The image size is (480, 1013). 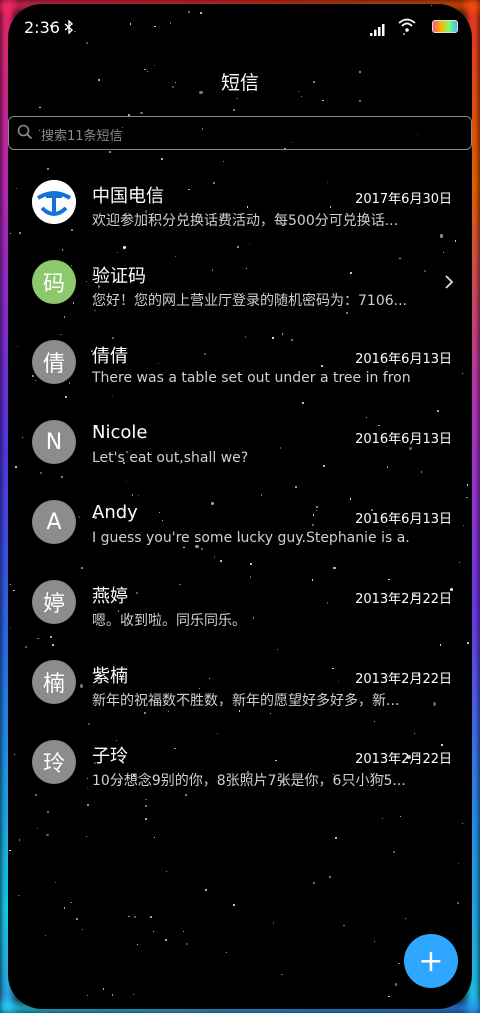 I want to click on conversation-name: 中国电信, so click(x=128, y=196).